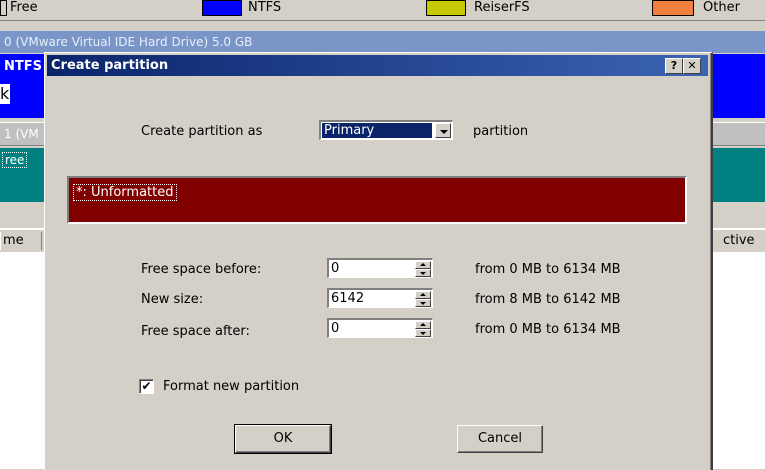 This screenshot has height=470, width=765. Describe the element at coordinates (738, 241) in the screenshot. I see `list-col-active: ctive` at that location.